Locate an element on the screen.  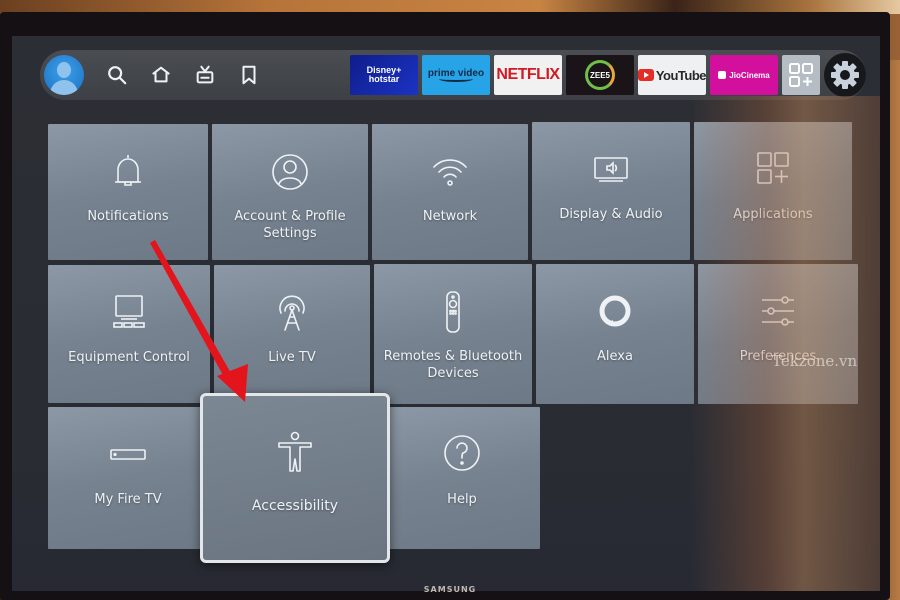
app-zee5: ZEE5 is located at coordinates (600, 75).